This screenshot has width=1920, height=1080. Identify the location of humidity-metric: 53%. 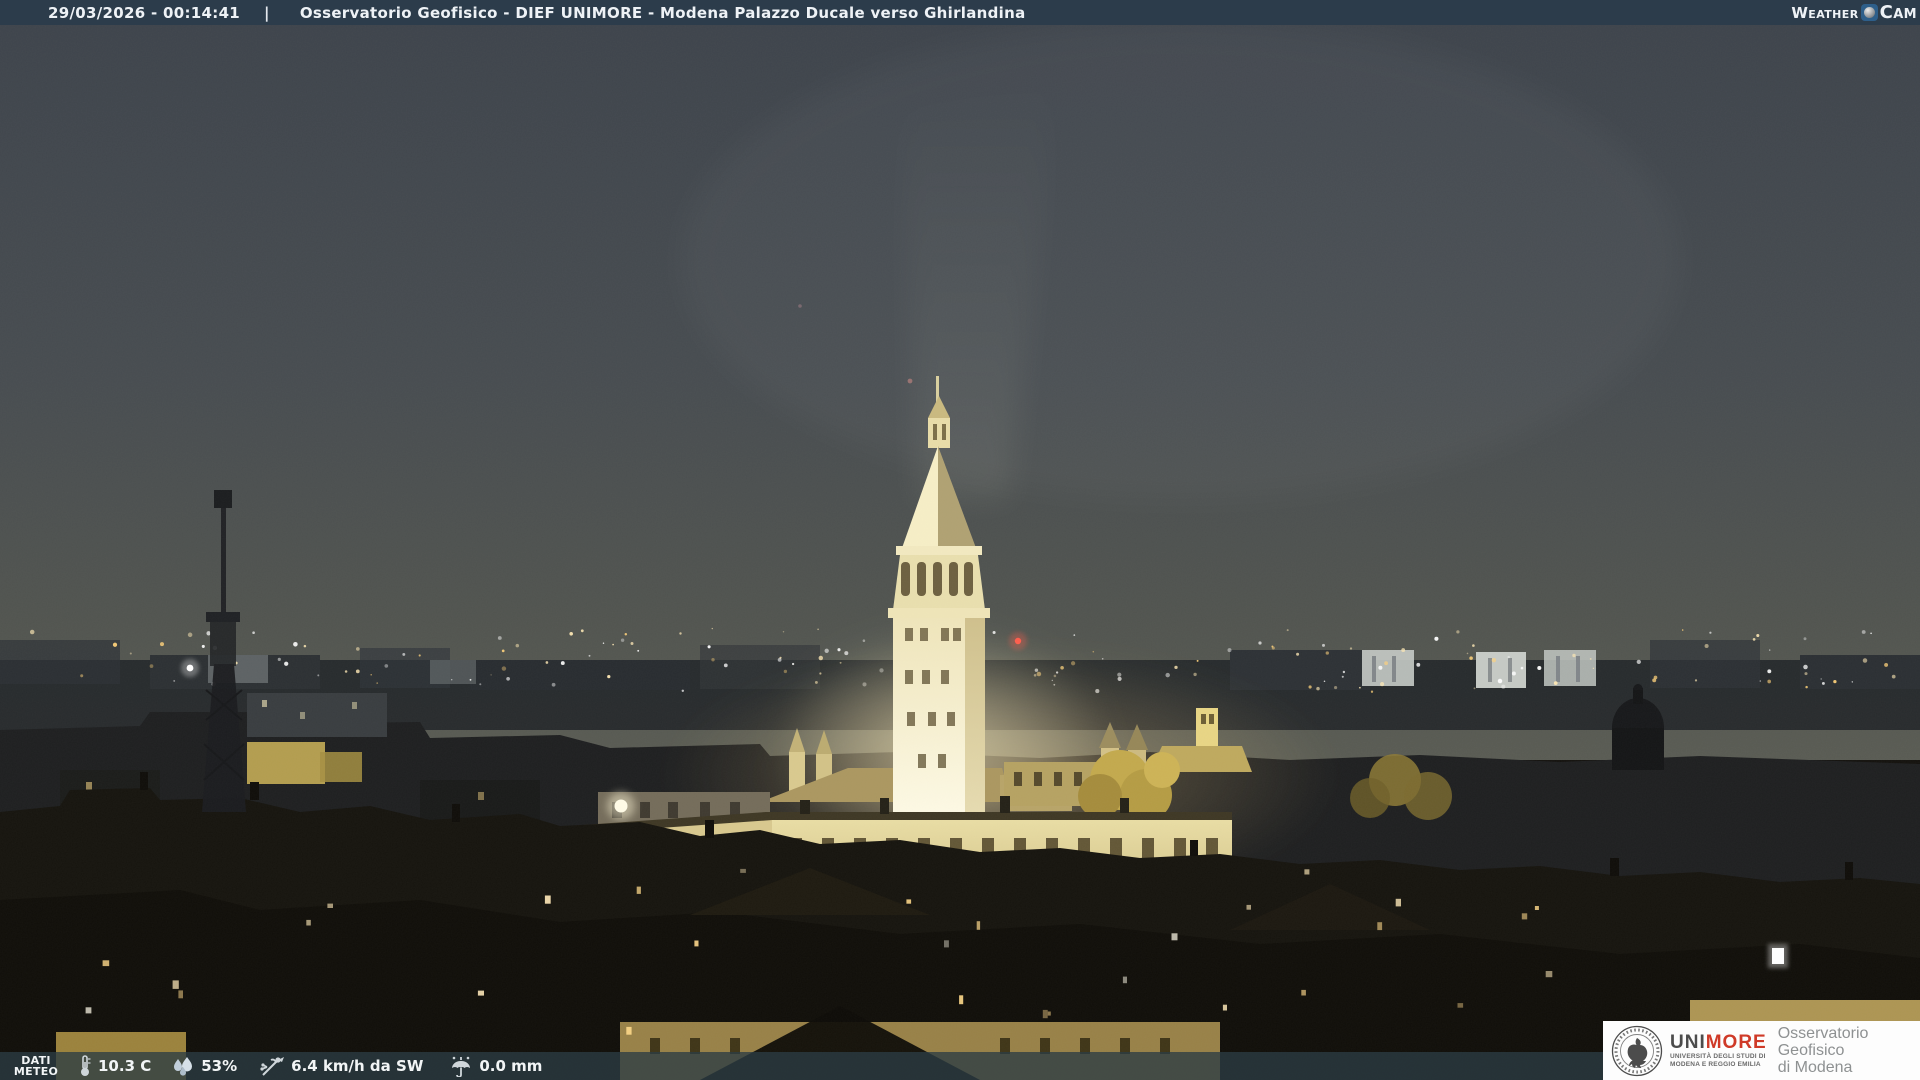
(204, 1066).